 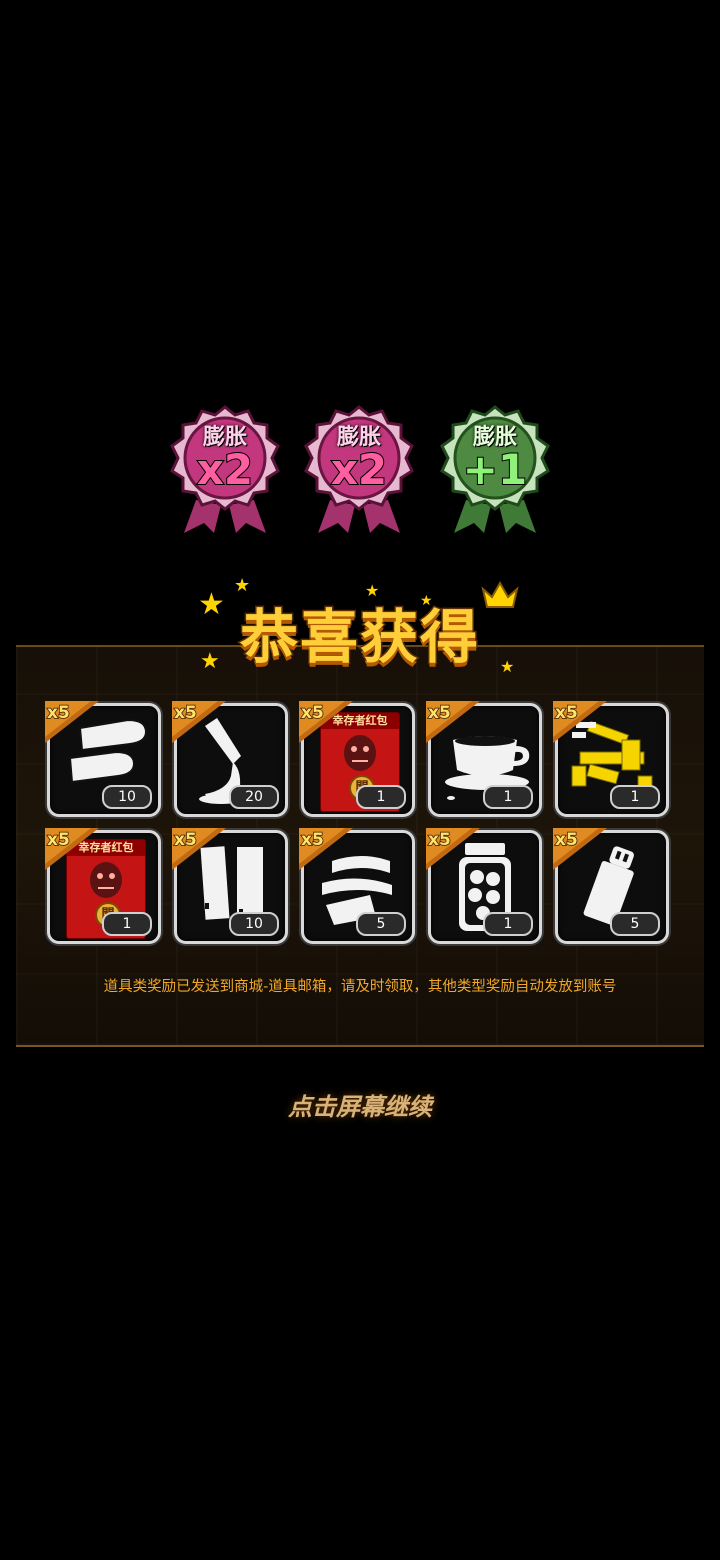 I want to click on expansion-badge-2: 膨胀 x2, so click(x=359, y=470).